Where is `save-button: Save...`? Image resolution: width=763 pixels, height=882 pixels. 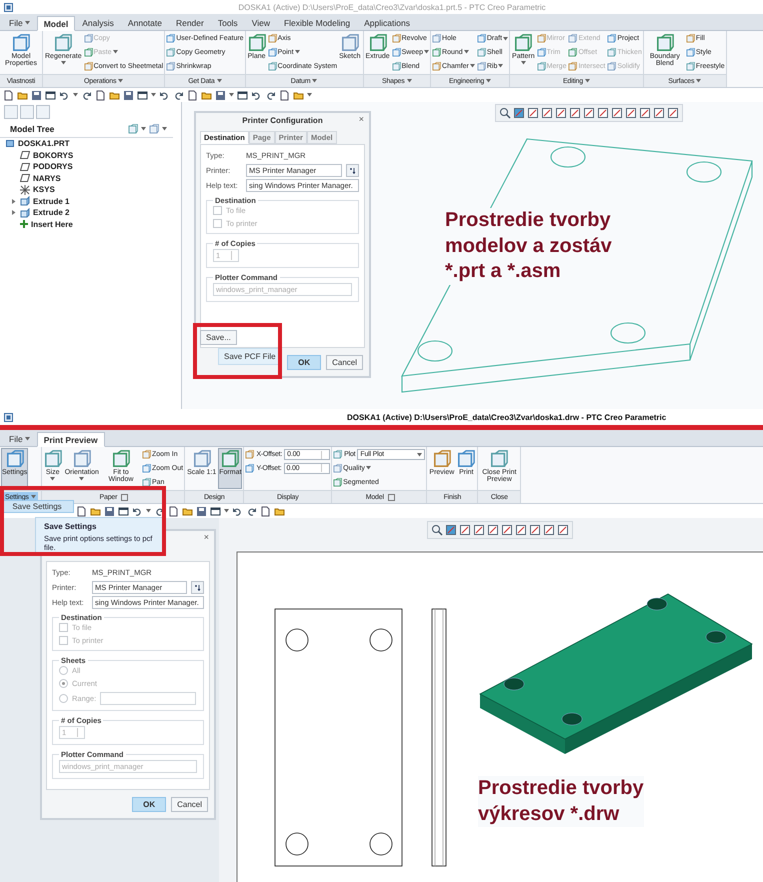 save-button: Save... is located at coordinates (218, 337).